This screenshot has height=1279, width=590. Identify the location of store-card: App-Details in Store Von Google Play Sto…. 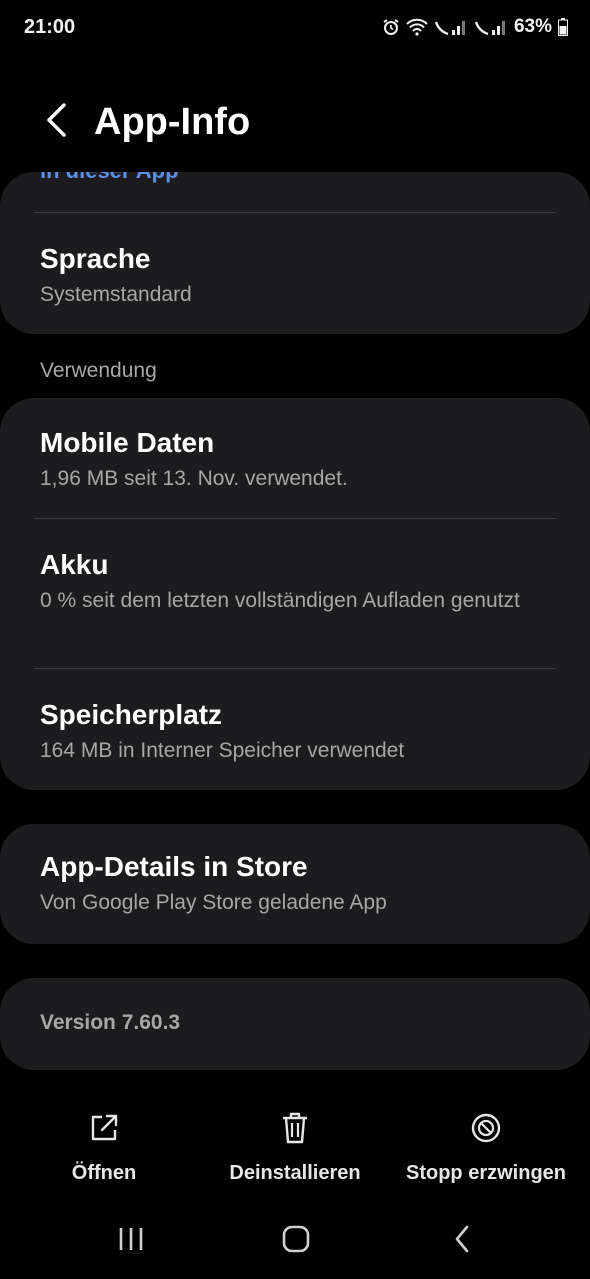
(295, 884).